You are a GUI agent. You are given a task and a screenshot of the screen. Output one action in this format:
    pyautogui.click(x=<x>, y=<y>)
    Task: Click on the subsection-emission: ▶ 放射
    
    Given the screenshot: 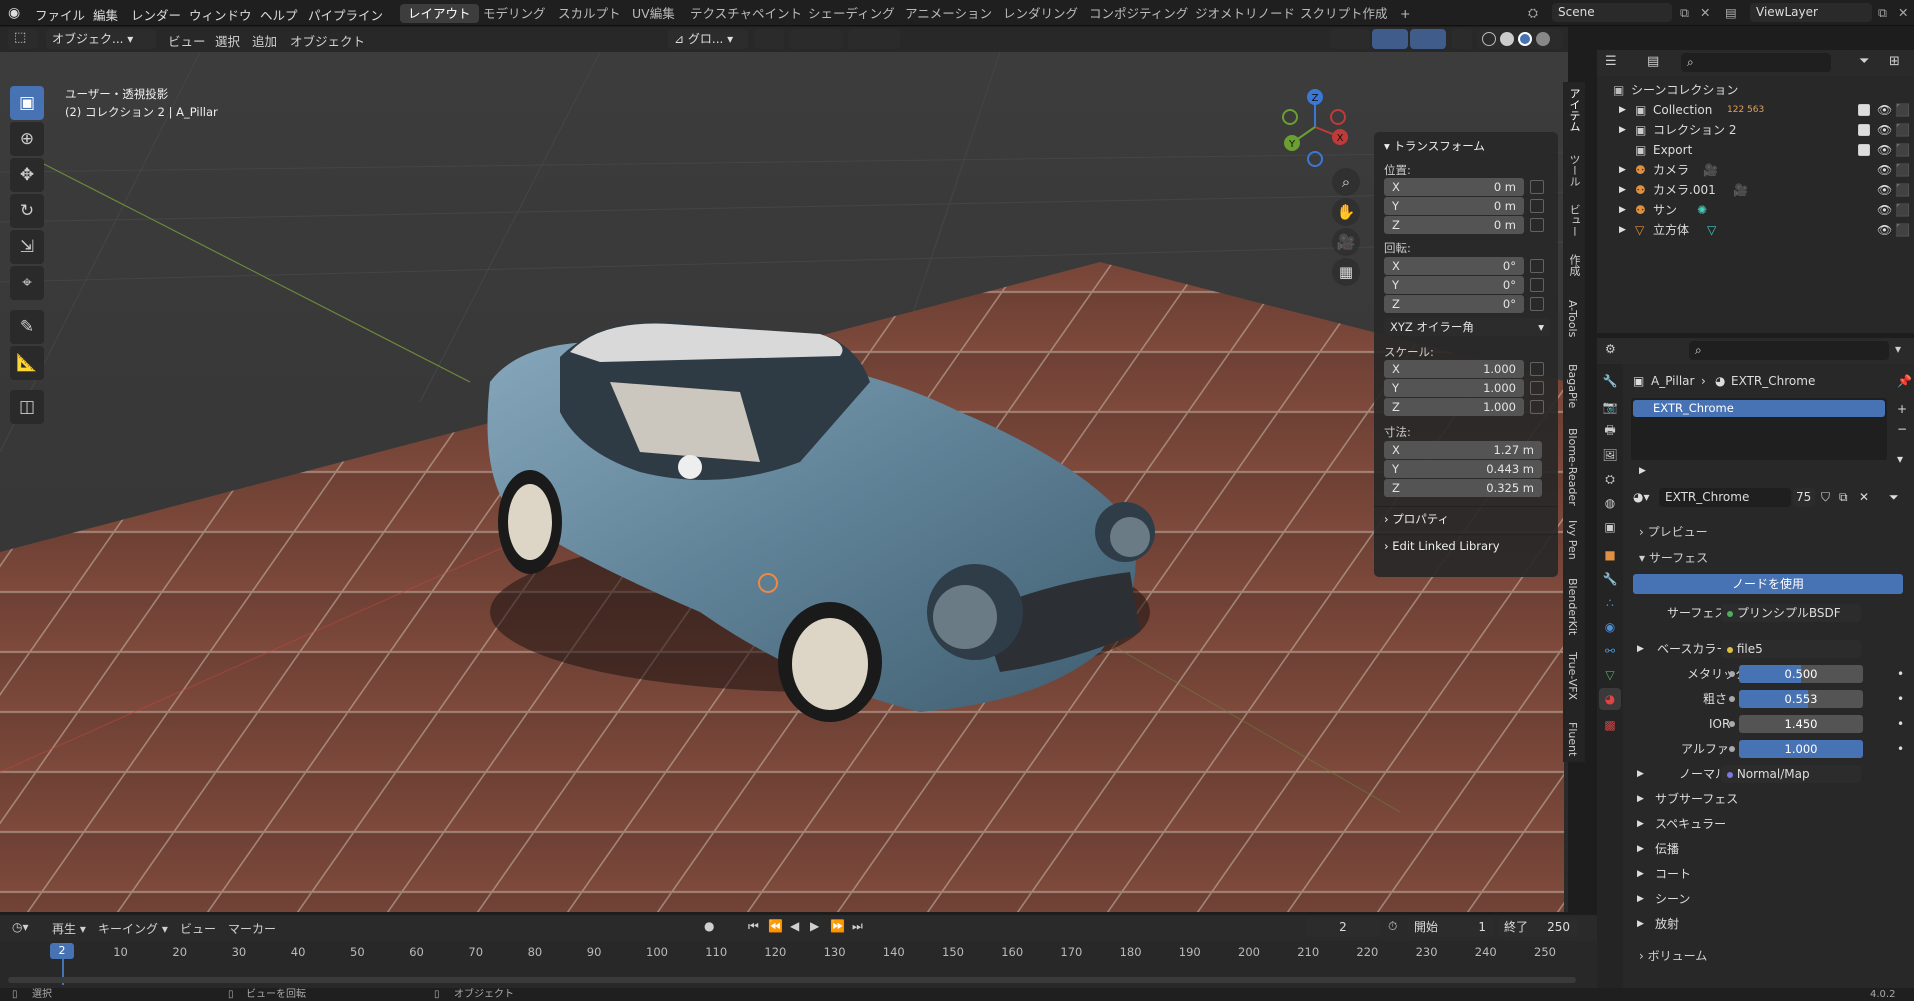 What is the action you would take?
    pyautogui.click(x=1769, y=924)
    